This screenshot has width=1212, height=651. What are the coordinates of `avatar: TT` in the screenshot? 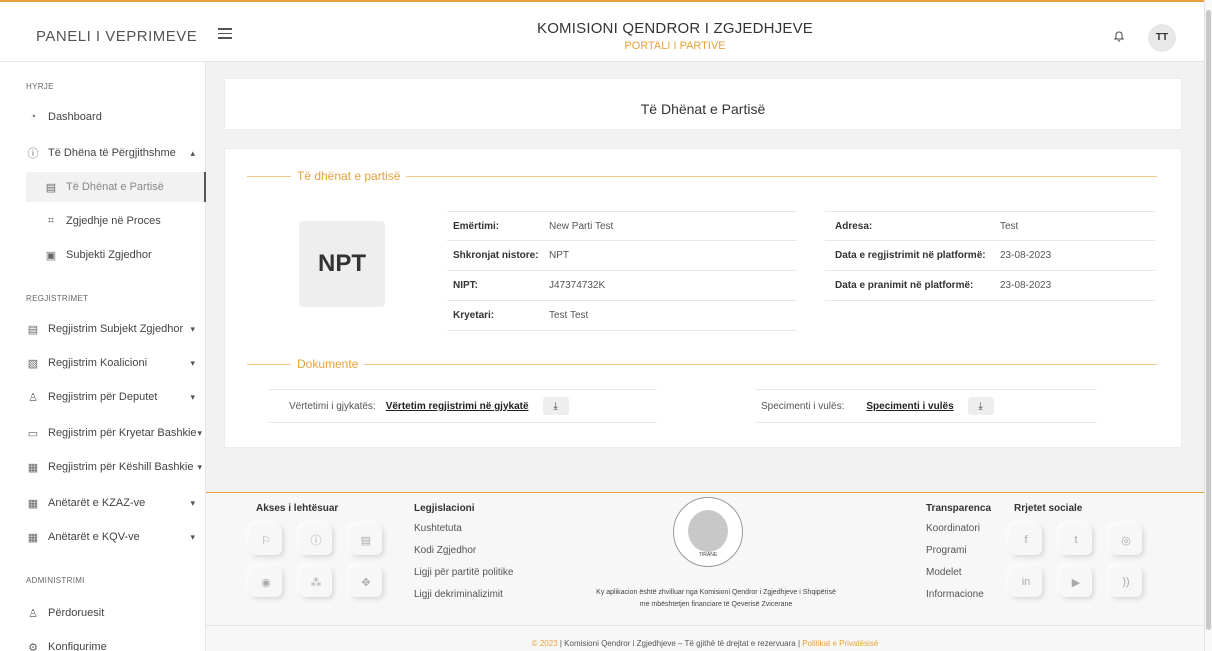 It's located at (1162, 38).